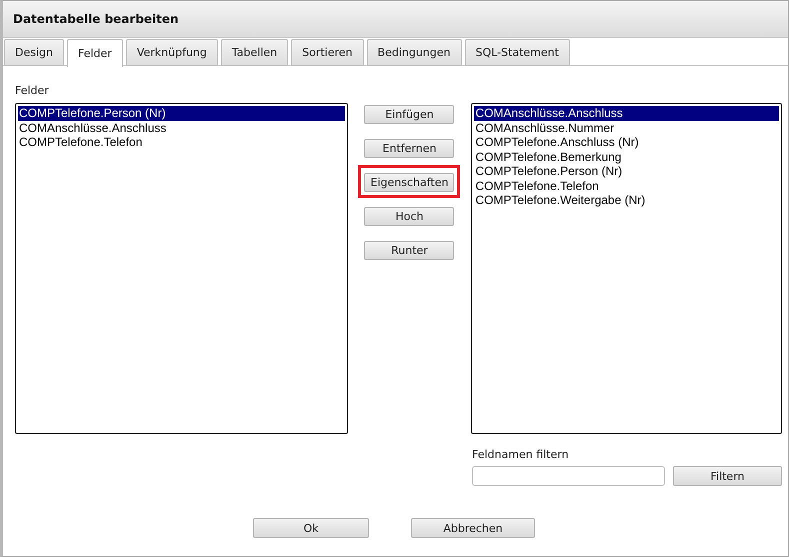  Describe the element at coordinates (409, 148) in the screenshot. I see `action-button: Entfernen` at that location.